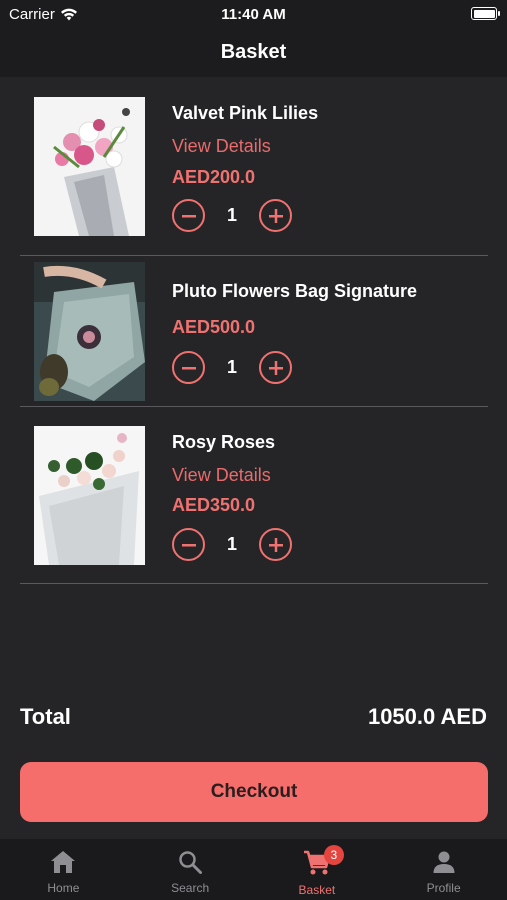 This screenshot has width=507, height=900. Describe the element at coordinates (89, 331) in the screenshot. I see `product-image-pluto-bag` at that location.